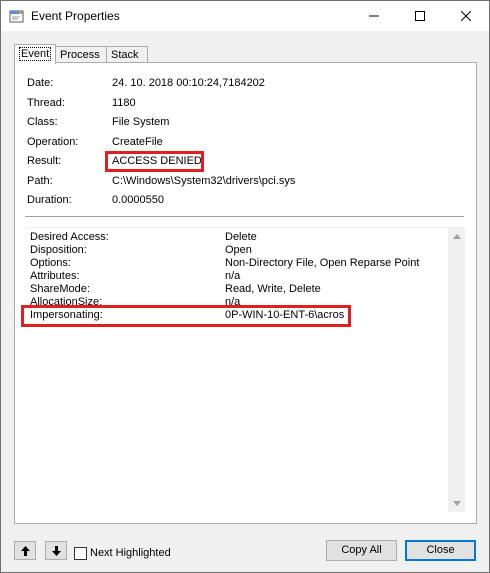  What do you see at coordinates (69, 237) in the screenshot?
I see `detail-label: Desired Access:` at bounding box center [69, 237].